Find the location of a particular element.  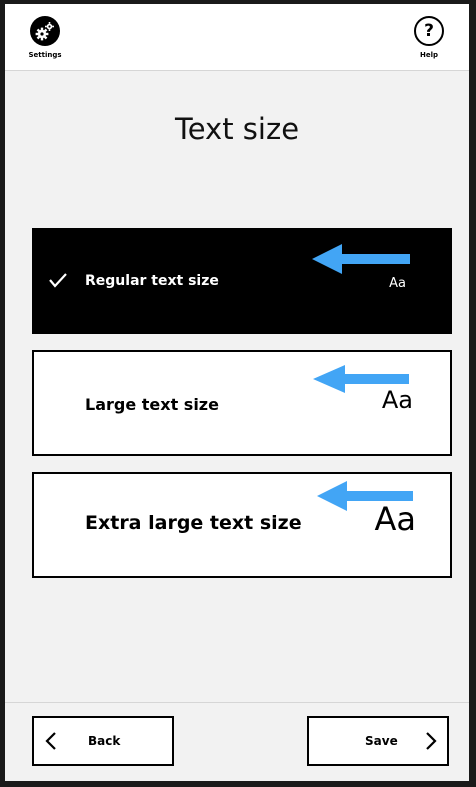

option-large-text-size: Large text size Aa is located at coordinates (242, 403).